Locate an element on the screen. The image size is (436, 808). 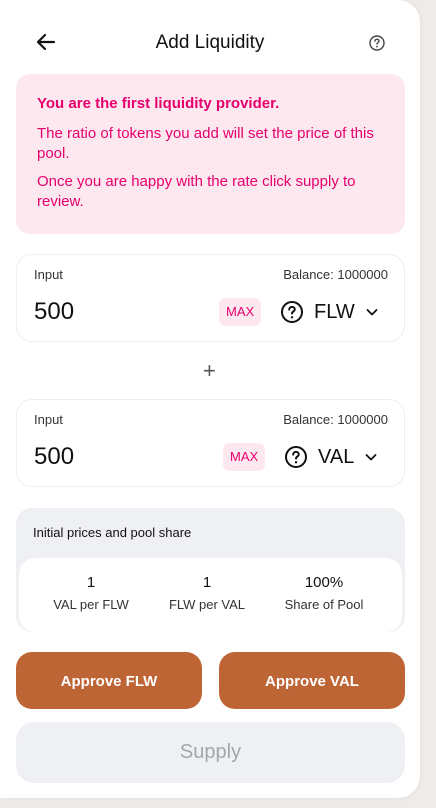
price-flw-per-val: 1 FLW per VAL is located at coordinates (207, 593).